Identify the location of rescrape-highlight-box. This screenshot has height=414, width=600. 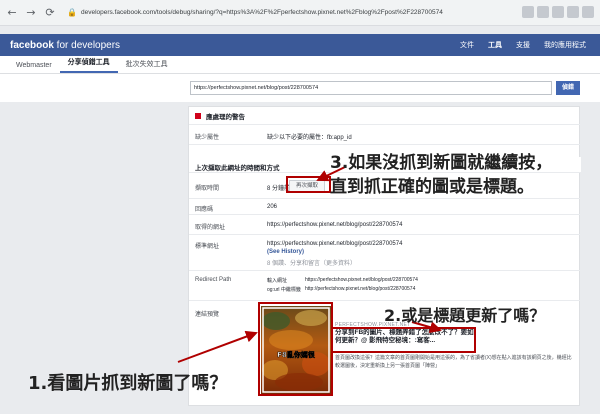
(308, 184).